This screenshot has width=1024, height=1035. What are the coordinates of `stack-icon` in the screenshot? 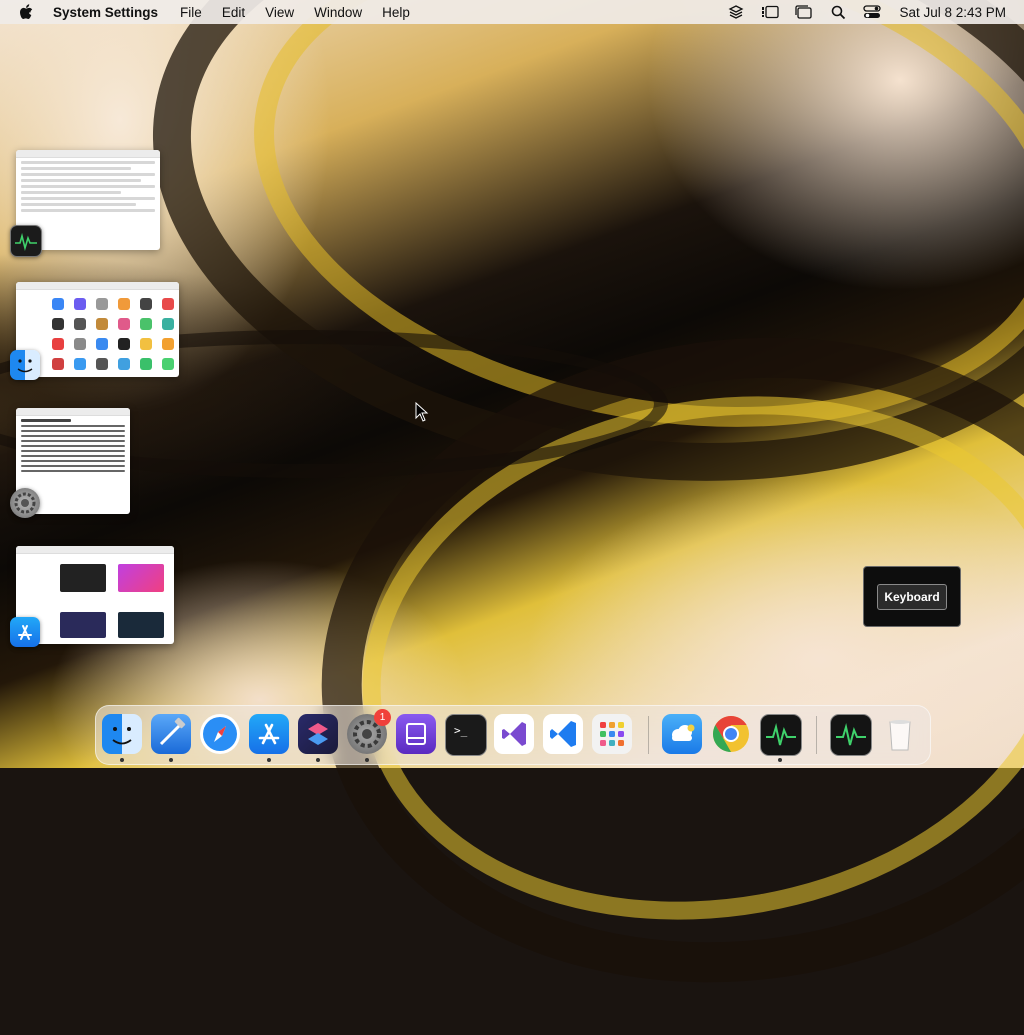 It's located at (736, 12).